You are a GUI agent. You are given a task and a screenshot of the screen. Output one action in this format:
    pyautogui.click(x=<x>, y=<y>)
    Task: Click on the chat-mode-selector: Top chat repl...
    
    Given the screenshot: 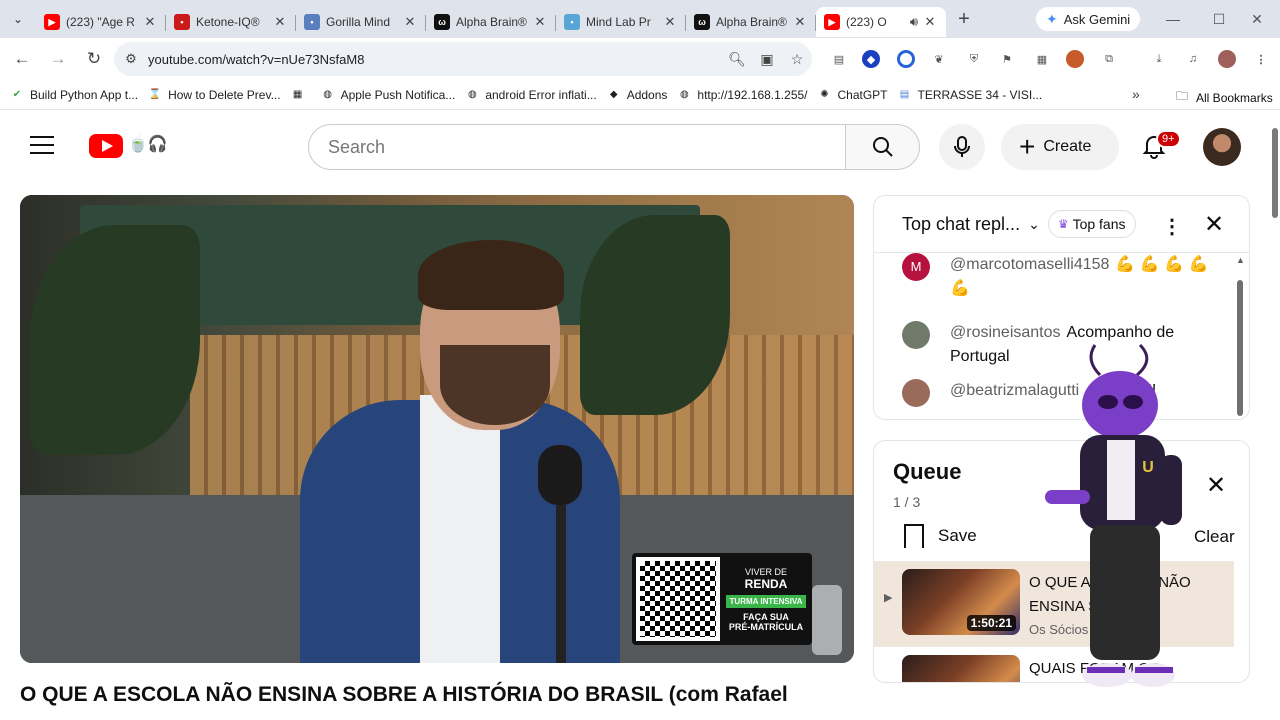 What is the action you would take?
    pyautogui.click(x=961, y=224)
    